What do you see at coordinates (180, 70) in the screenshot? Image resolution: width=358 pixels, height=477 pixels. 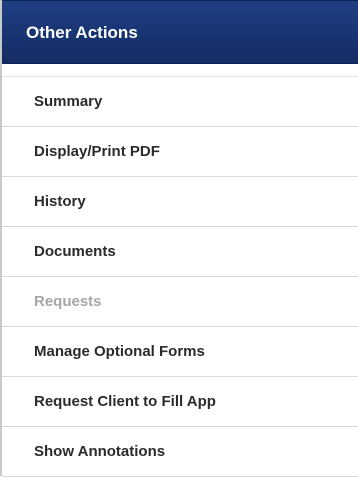 I see `header-spacer` at bounding box center [180, 70].